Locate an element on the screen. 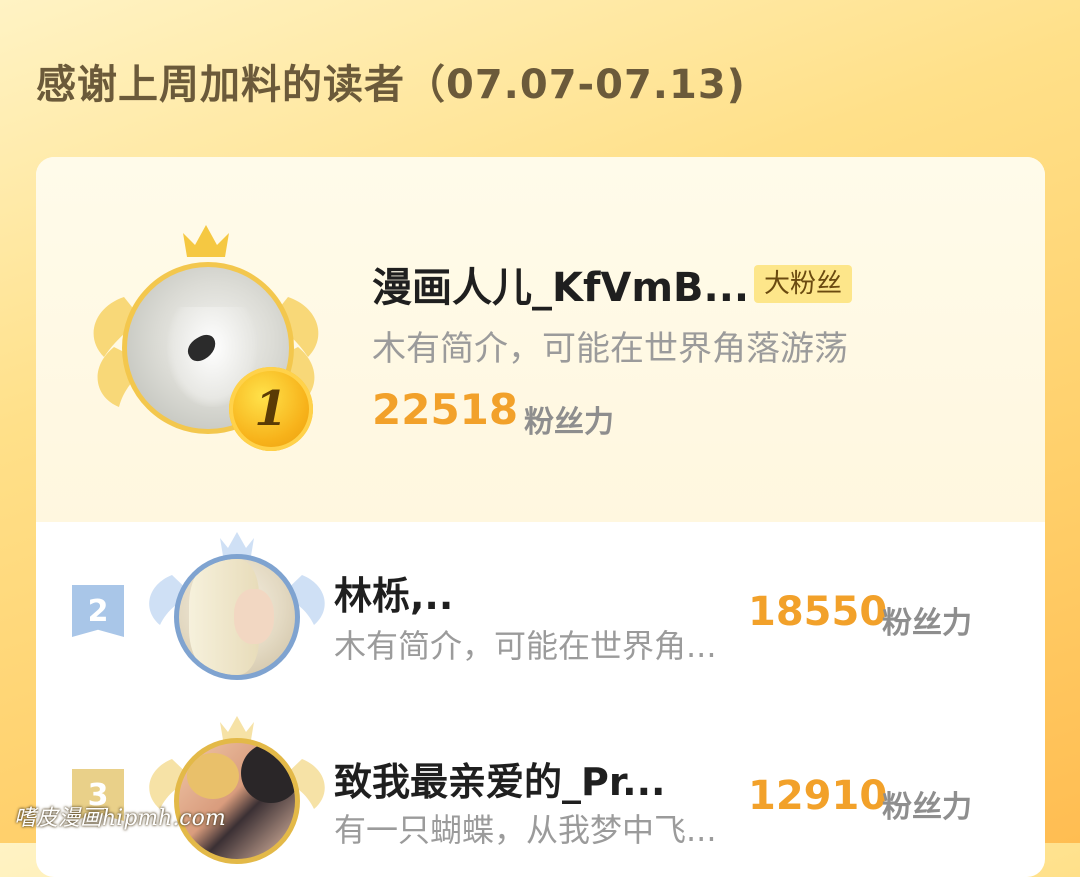 The width and height of the screenshot is (1080, 877). crown-icon is located at coordinates (206, 241).